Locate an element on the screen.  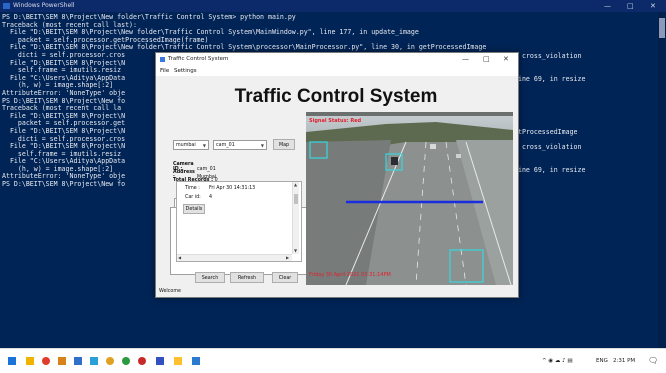
browser-icon is located at coordinates (46, 361).